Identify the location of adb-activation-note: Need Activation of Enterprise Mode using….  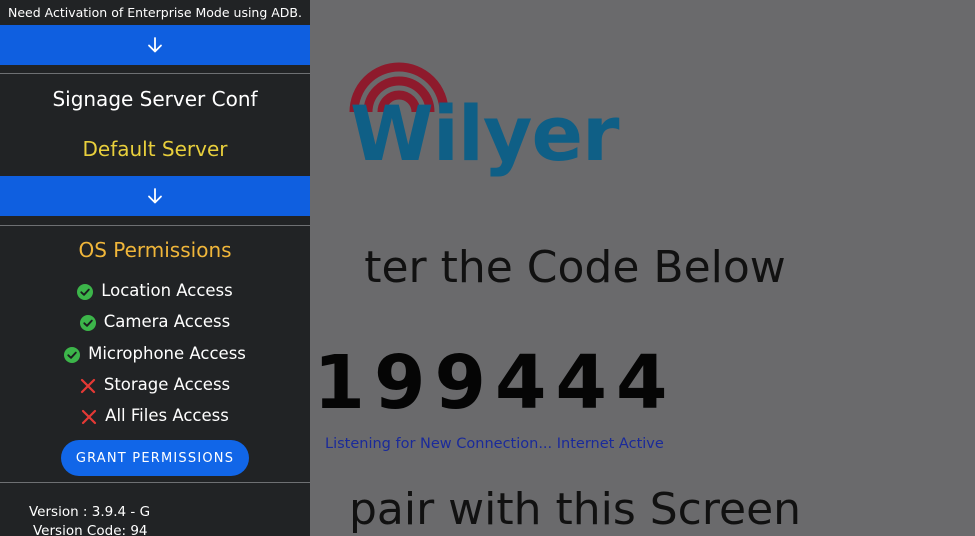
(155, 12).